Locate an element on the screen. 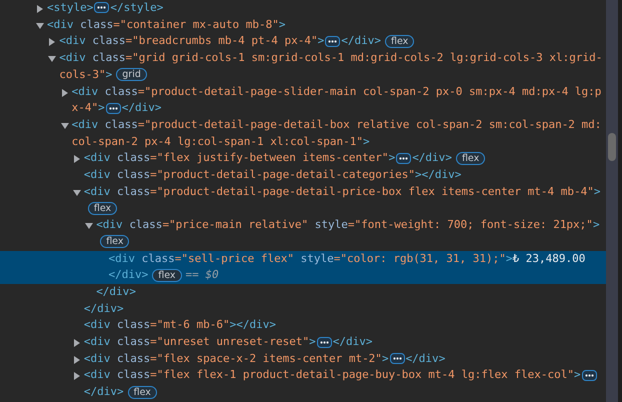 The width and height of the screenshot is (622, 402). closing-tag-text: </style> is located at coordinates (137, 7).